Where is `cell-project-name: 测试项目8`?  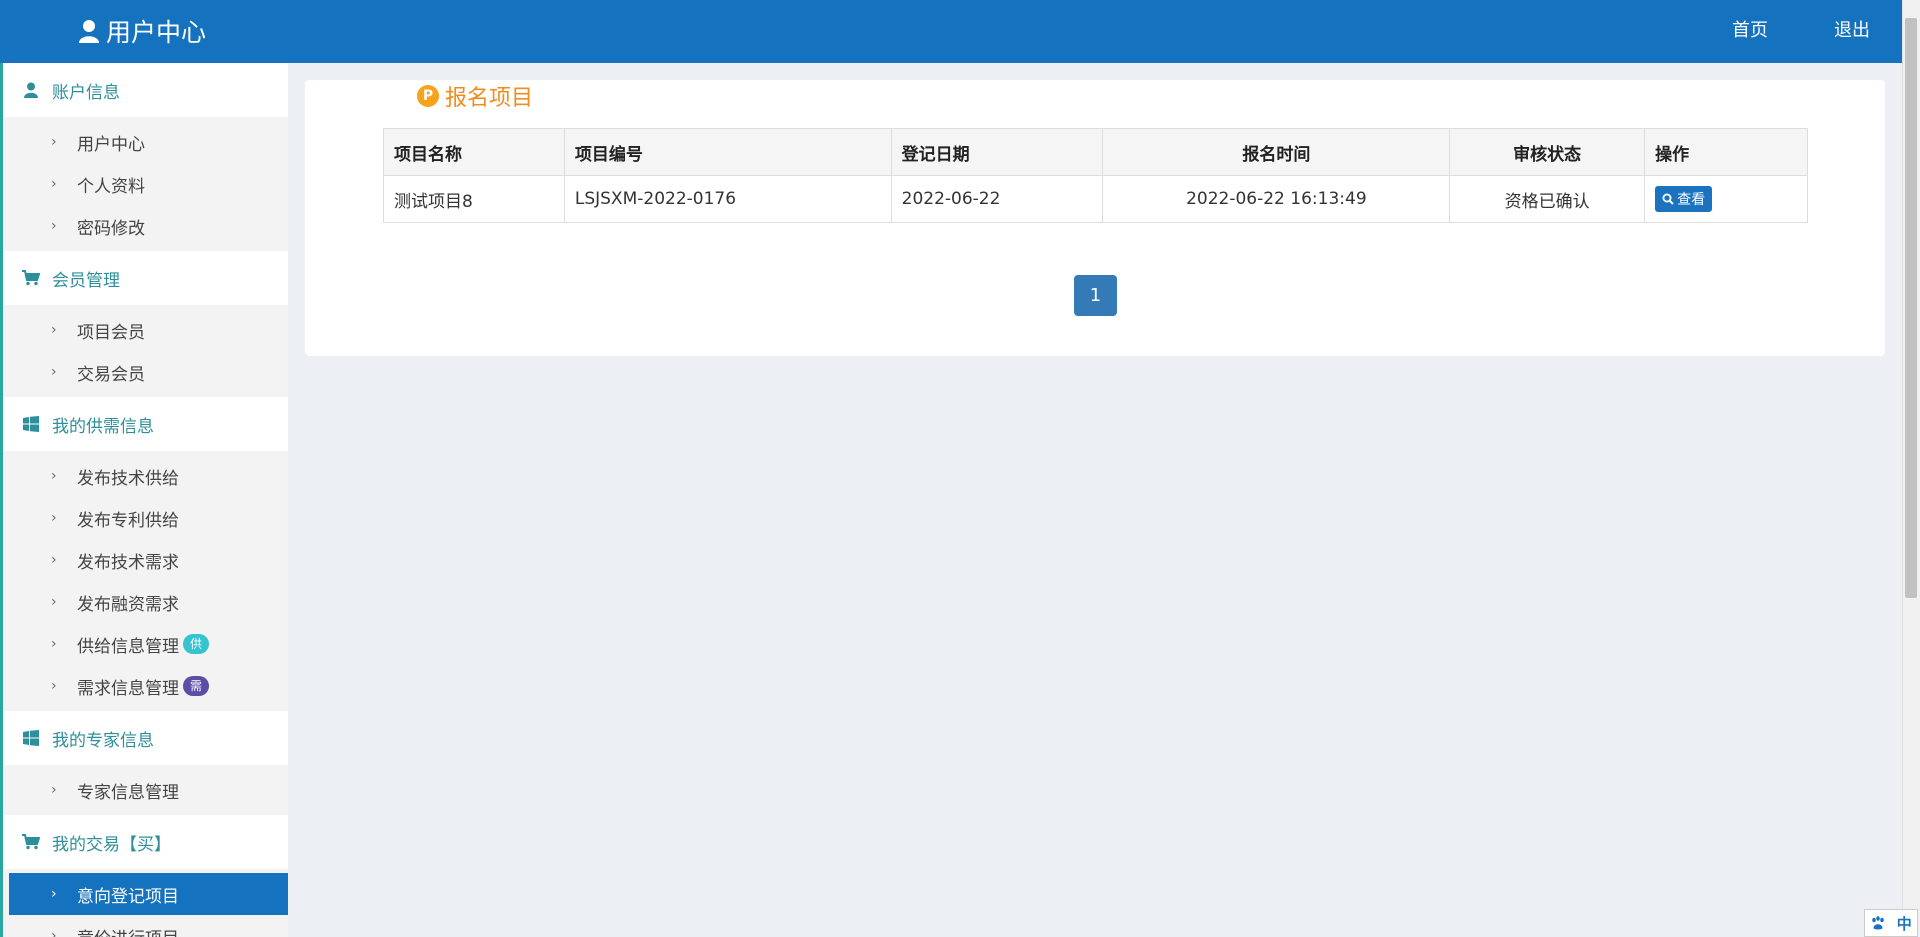 cell-project-name: 测试项目8 is located at coordinates (474, 199).